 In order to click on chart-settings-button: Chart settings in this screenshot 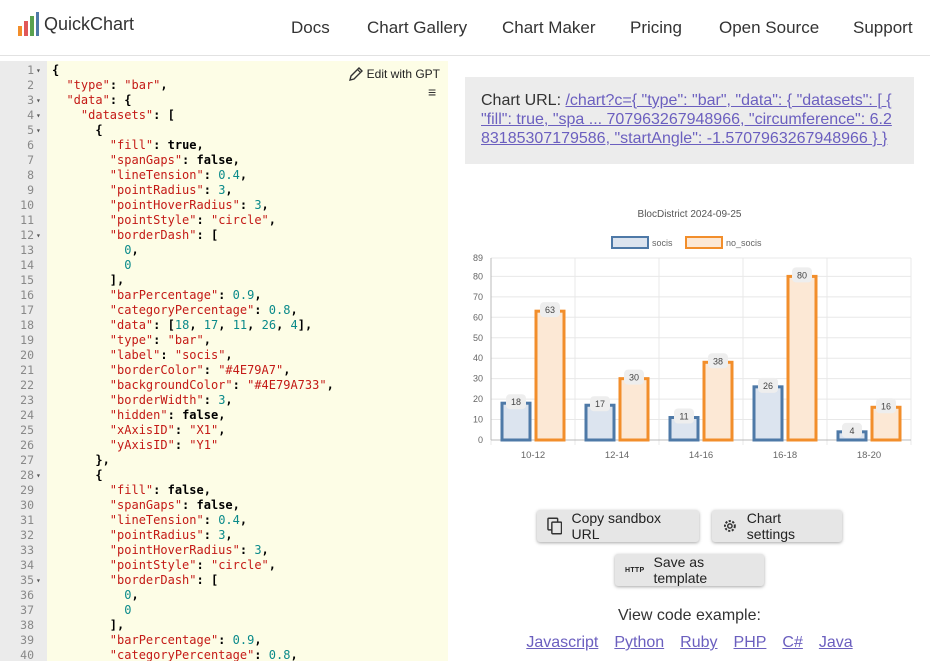, I will do `click(777, 526)`.